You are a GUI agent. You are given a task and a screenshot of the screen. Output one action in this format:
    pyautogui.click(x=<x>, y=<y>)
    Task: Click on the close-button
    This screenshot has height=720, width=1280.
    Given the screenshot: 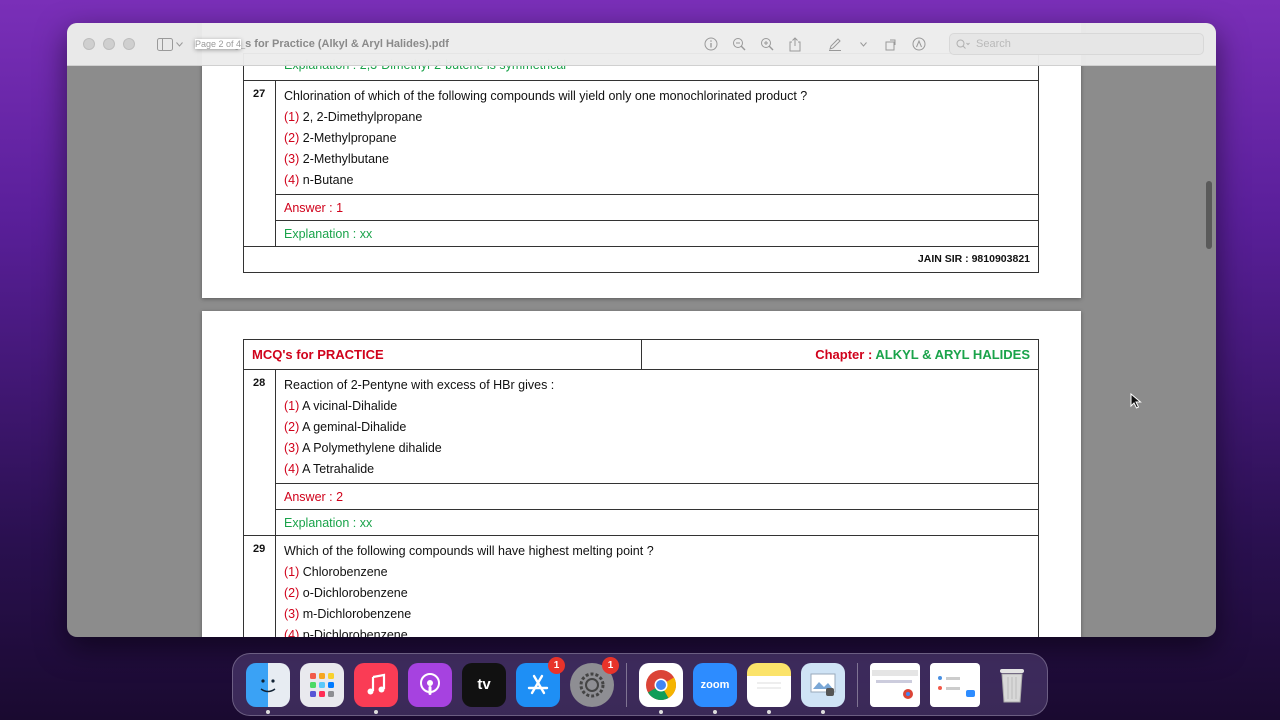 What is the action you would take?
    pyautogui.click(x=89, y=44)
    